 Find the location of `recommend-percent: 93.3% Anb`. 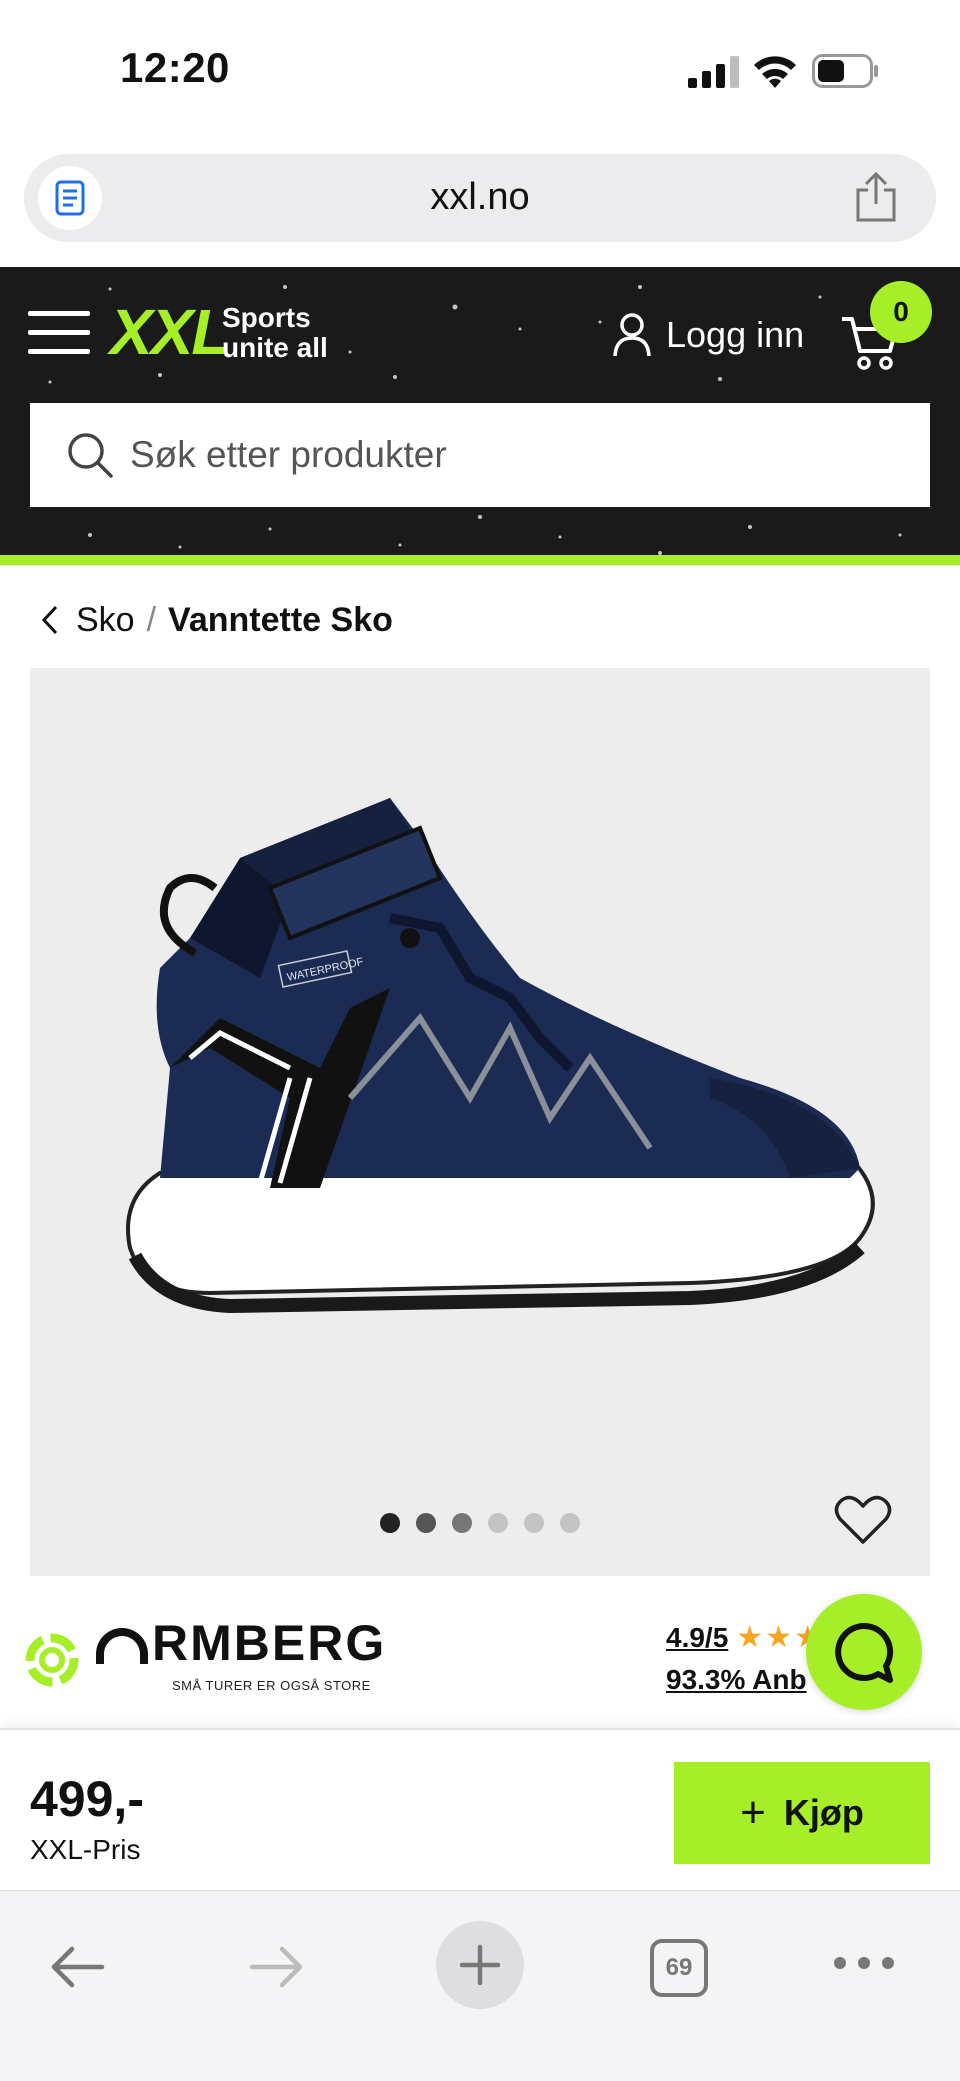

recommend-percent: 93.3% Anb is located at coordinates (736, 1680).